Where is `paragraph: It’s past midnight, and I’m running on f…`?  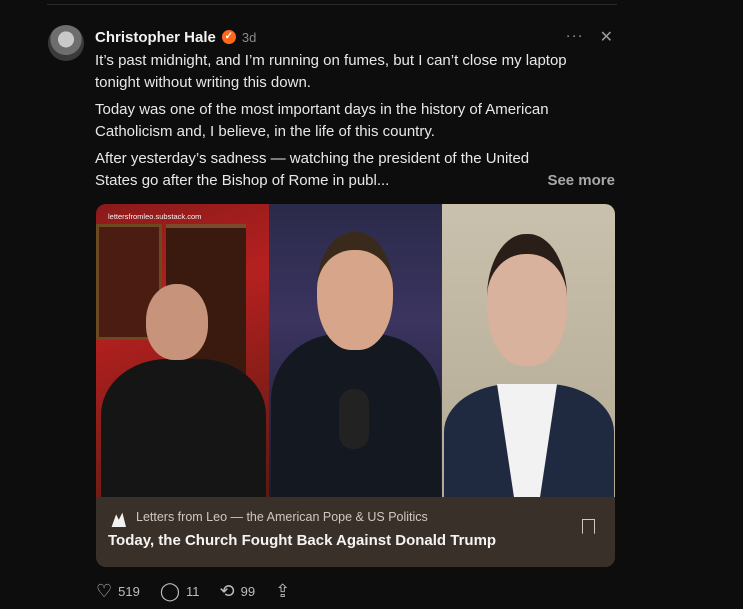
paragraph: It’s past midnight, and I’m running on f… is located at coordinates (331, 71).